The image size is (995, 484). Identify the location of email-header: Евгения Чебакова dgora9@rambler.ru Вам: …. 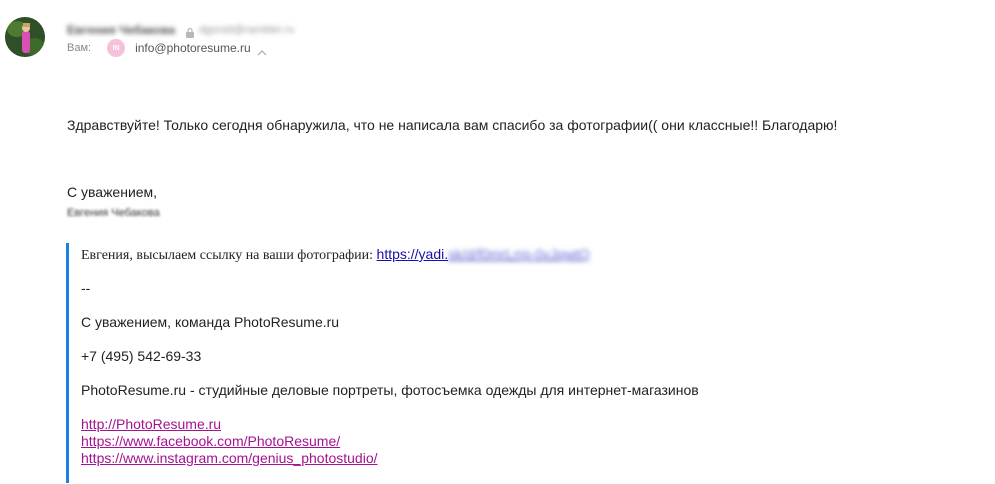
(497, 35).